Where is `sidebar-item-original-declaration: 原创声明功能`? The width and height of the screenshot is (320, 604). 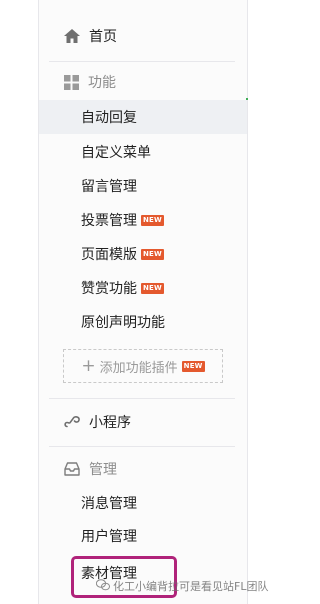
sidebar-item-original-declaration: 原创声明功能 is located at coordinates (143, 322).